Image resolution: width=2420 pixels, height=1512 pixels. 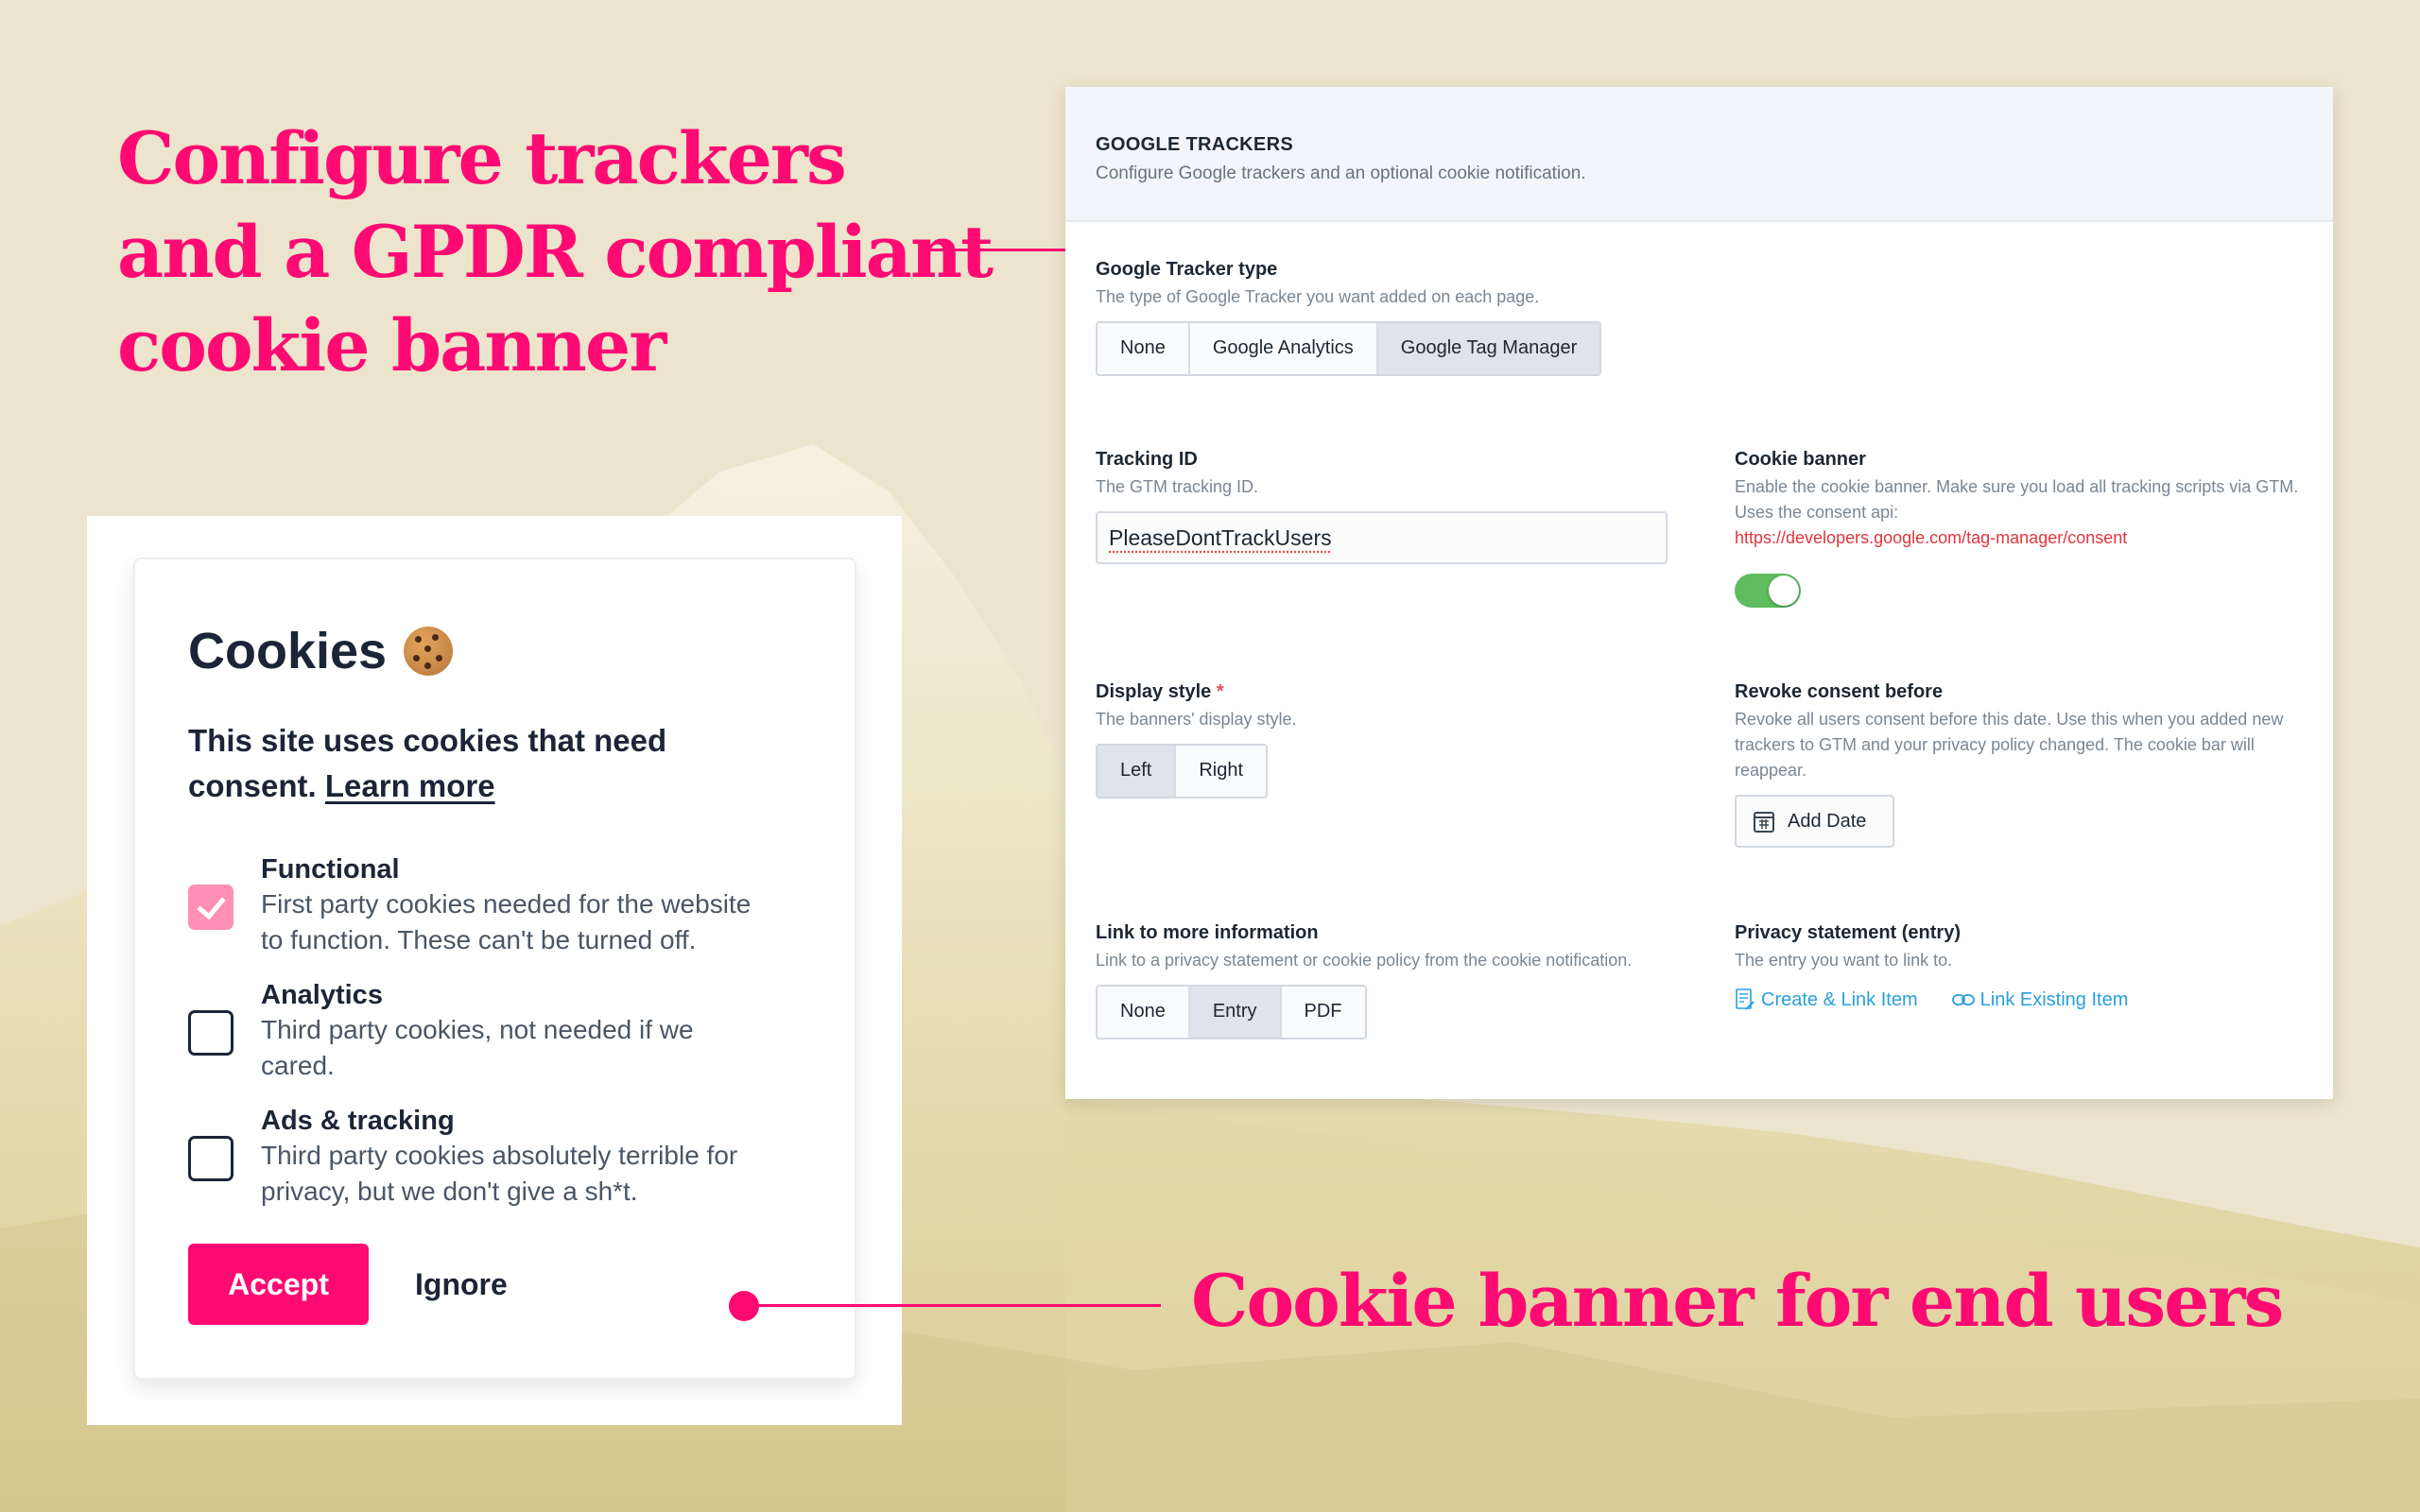 I want to click on revoke-consent-label: Revoke consent before, so click(x=1839, y=691).